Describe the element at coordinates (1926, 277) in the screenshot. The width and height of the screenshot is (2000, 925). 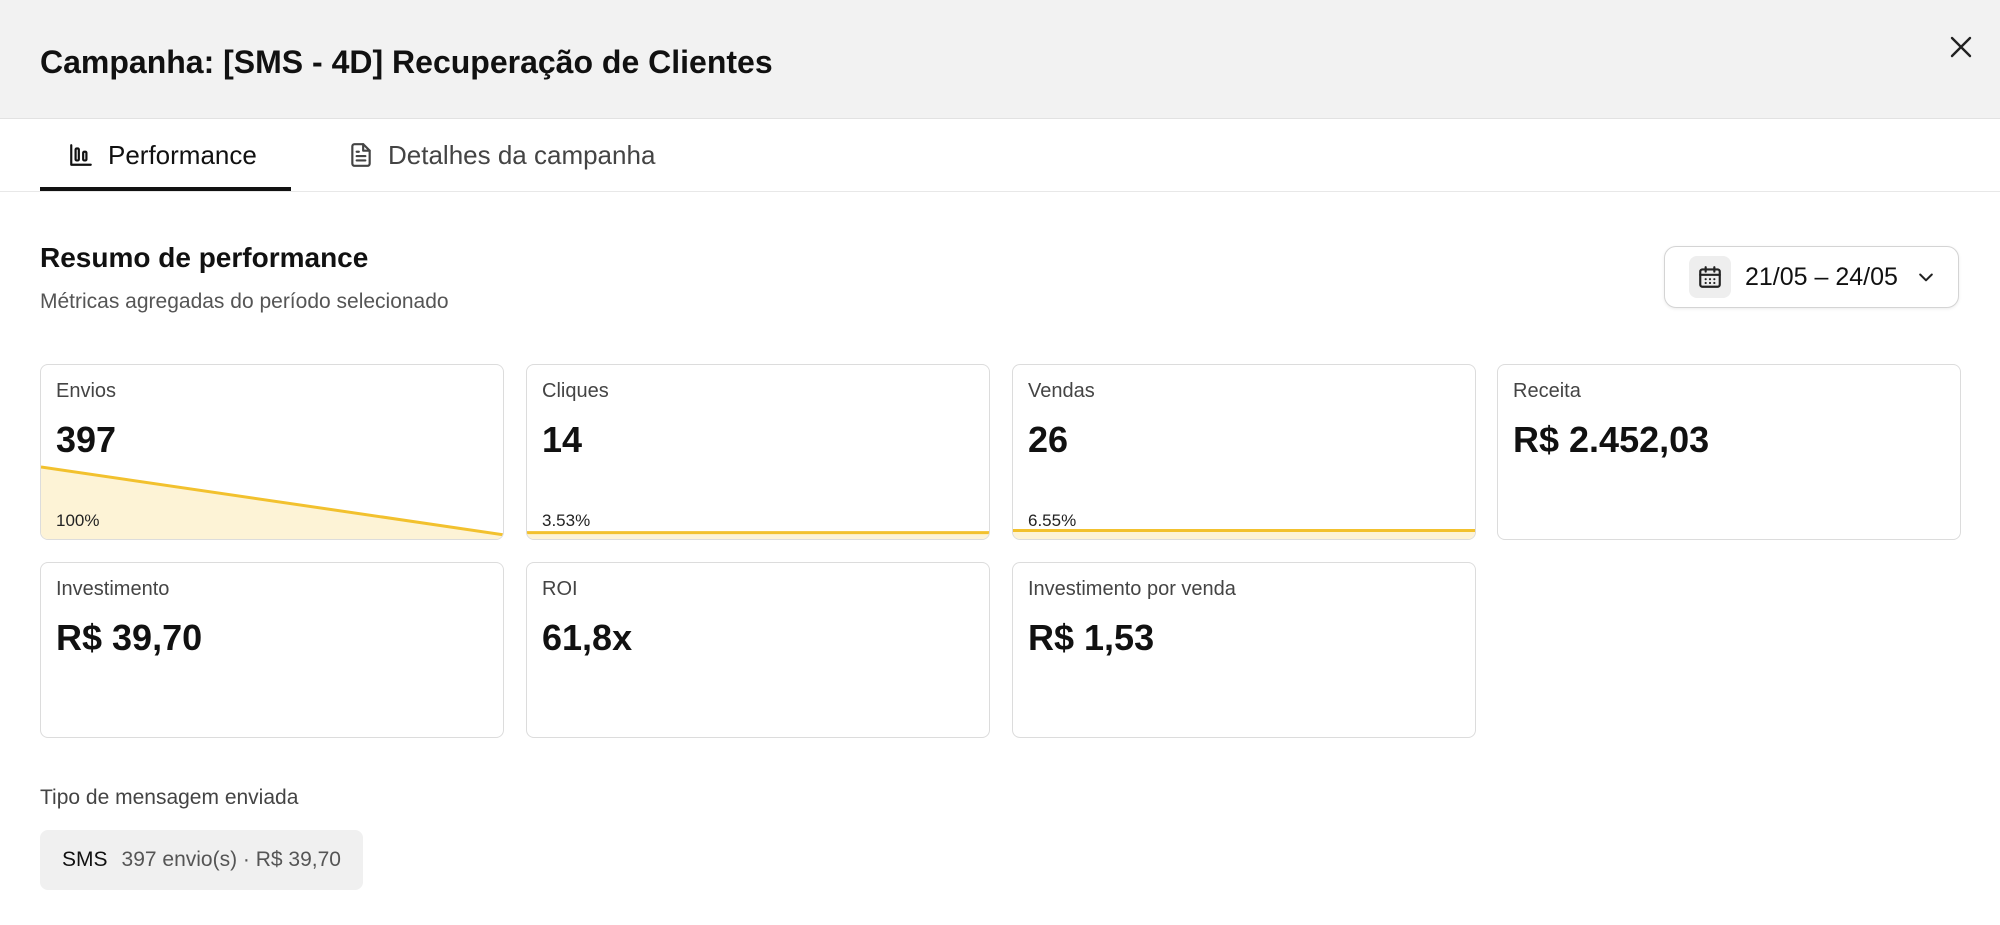
I see `chevron-down-icon` at that location.